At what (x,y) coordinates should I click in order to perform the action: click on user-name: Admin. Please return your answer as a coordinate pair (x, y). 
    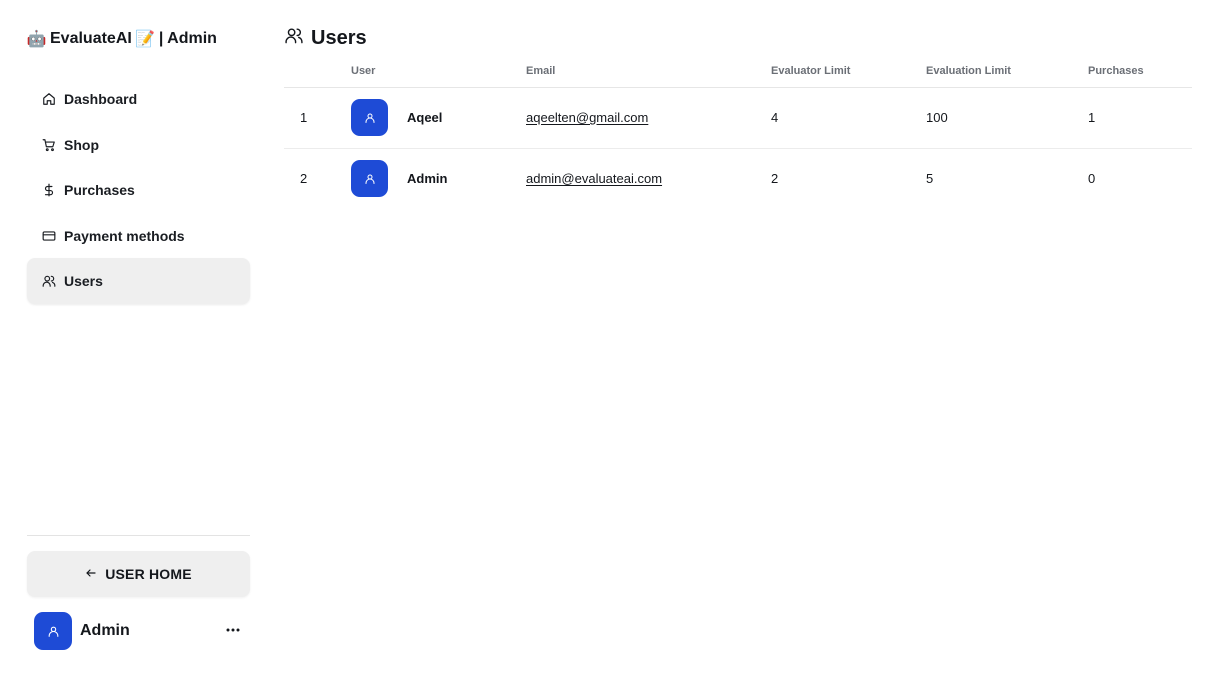
    Looking at the image, I should click on (427, 179).